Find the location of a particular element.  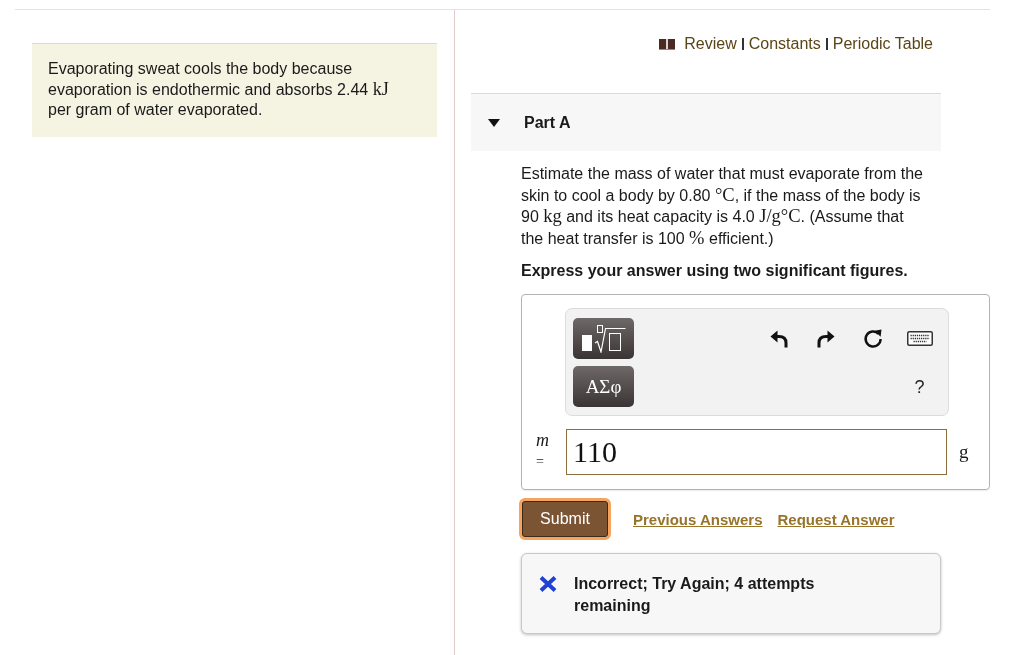

equals-sign: = is located at coordinates (540, 462).